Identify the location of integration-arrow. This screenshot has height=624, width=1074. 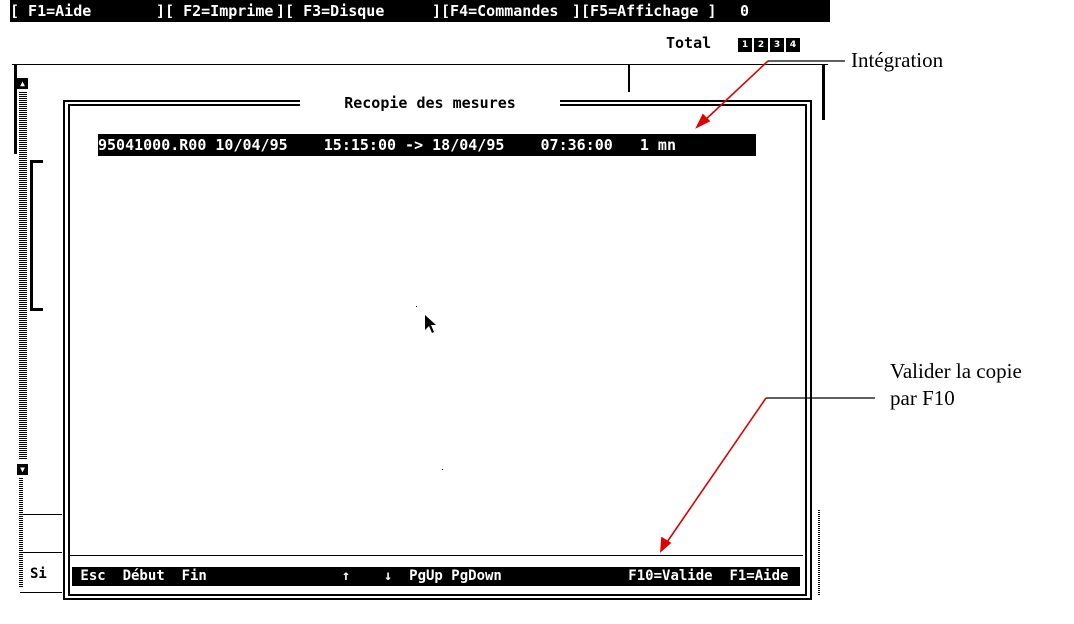
(735, 91).